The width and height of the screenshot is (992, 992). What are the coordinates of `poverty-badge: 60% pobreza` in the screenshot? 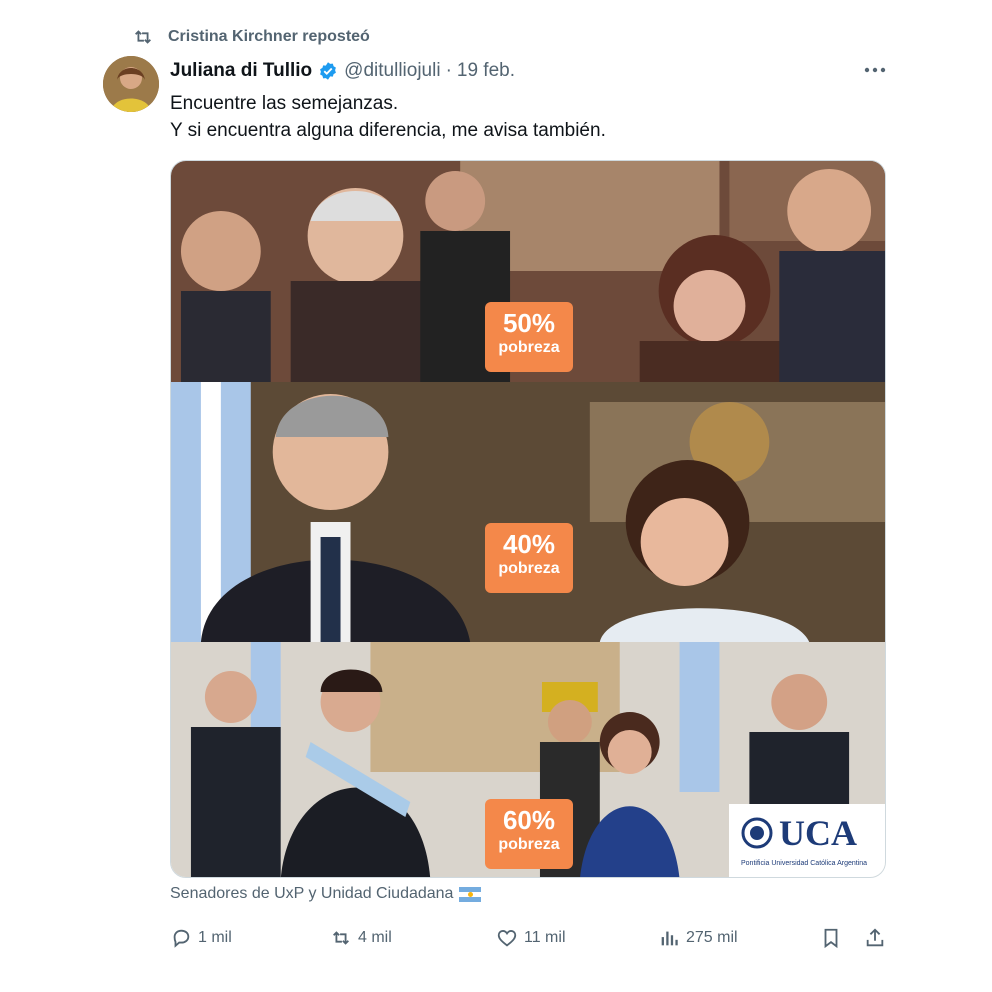 It's located at (529, 834).